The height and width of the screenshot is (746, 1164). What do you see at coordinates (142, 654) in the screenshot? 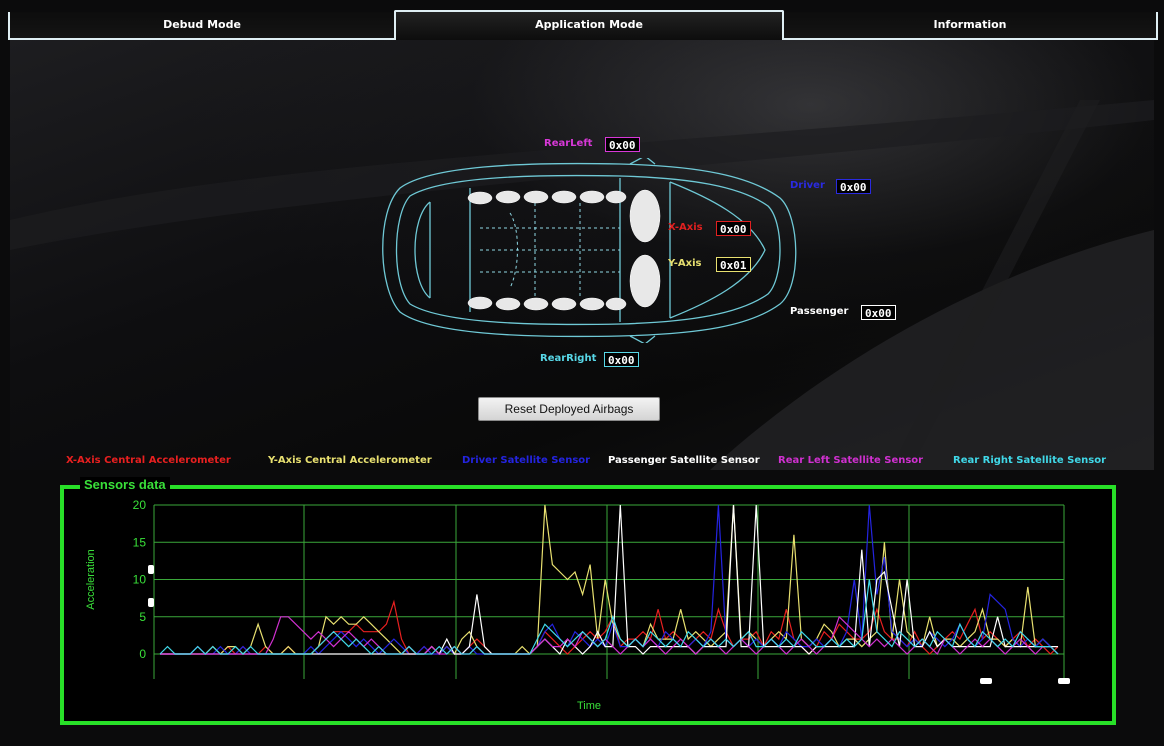
I see `y-tick-label: 0` at bounding box center [142, 654].